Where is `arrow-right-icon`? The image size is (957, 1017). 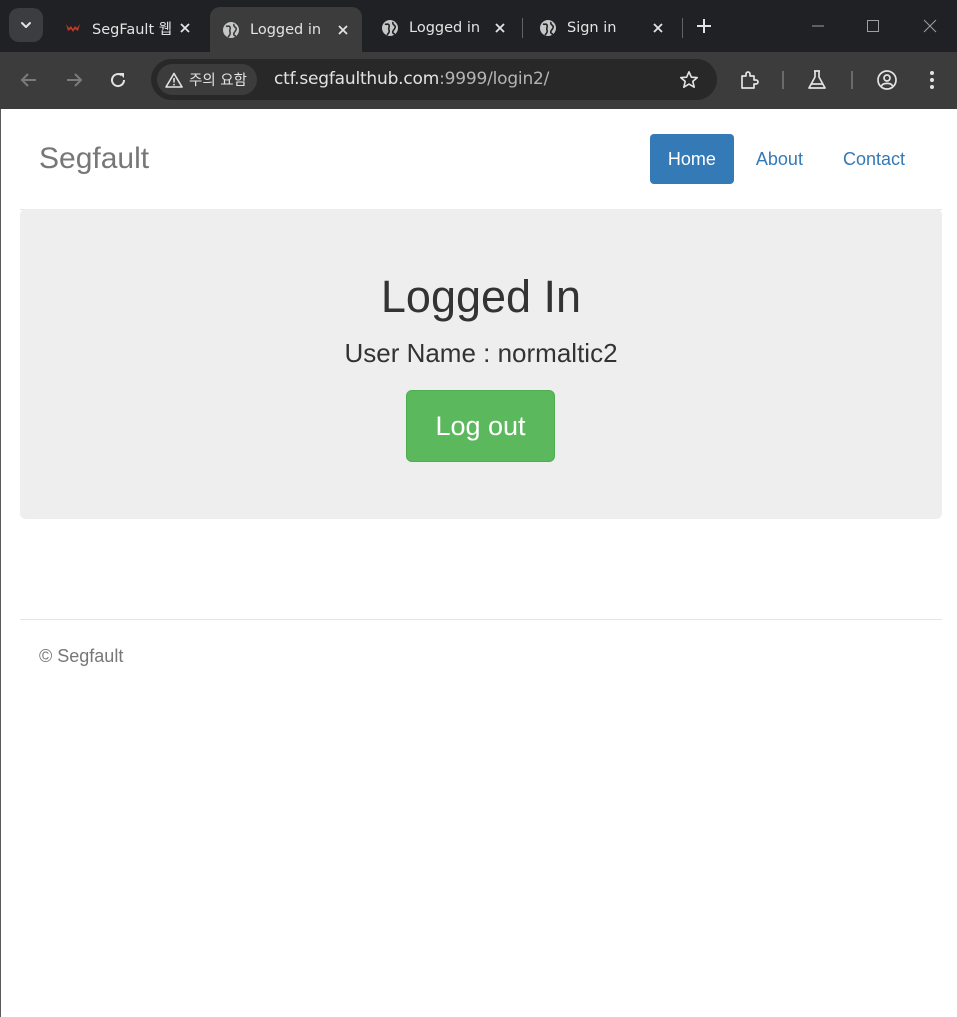
arrow-right-icon is located at coordinates (75, 80).